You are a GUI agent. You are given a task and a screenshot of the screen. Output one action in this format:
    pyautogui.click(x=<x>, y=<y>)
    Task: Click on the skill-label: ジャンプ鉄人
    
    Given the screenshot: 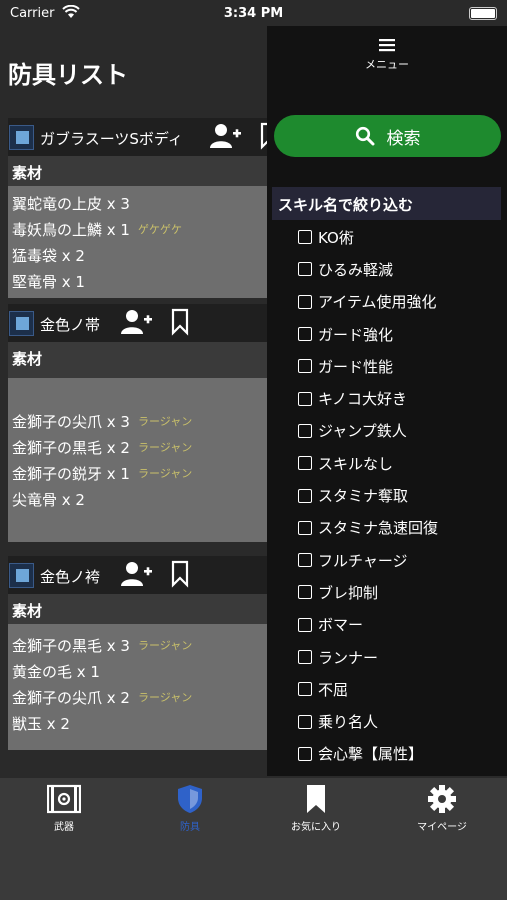 What is the action you would take?
    pyautogui.click(x=362, y=431)
    